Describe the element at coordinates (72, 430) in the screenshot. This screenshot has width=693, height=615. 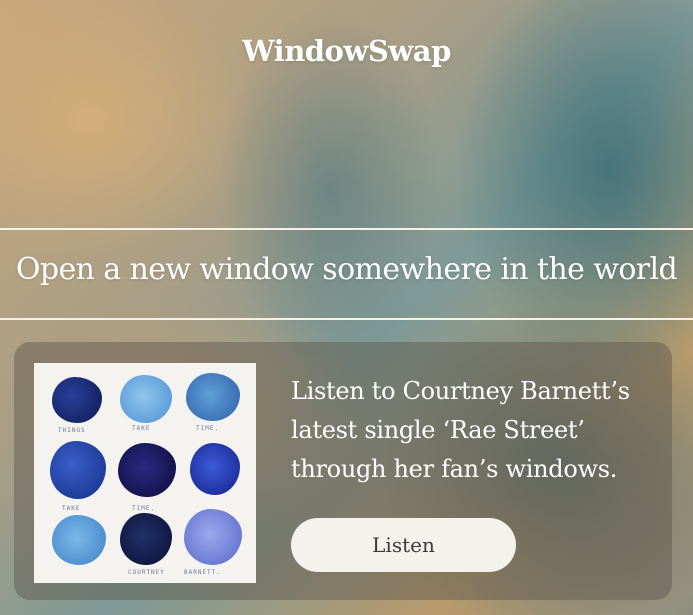
I see `artwork-word: THINGS` at that location.